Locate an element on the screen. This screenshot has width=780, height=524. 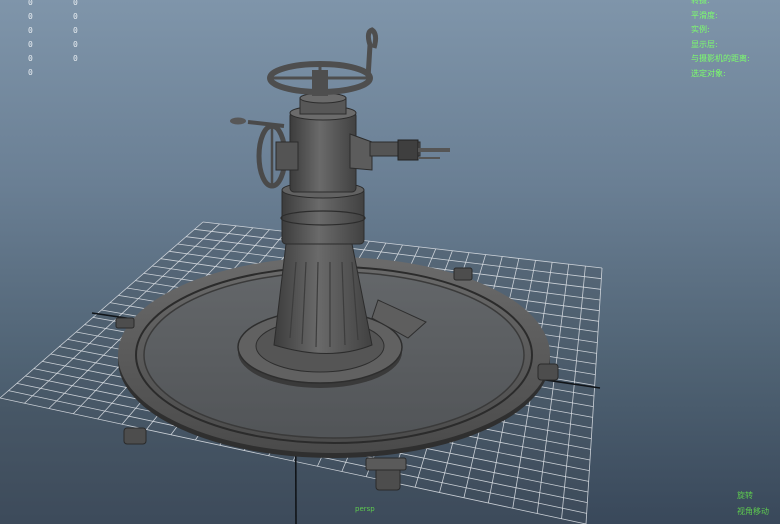
stats-column-left: 0 0 0 0 0 0 is located at coordinates (30, 40).